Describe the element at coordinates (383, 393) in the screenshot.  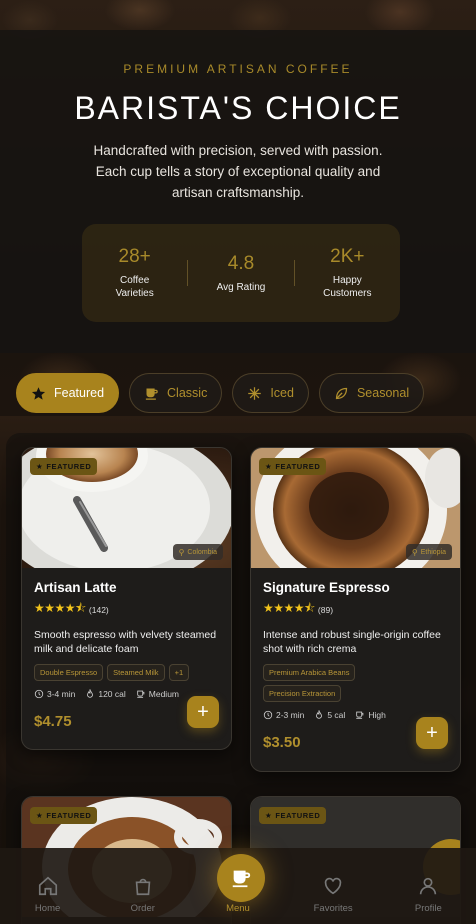
I see `tab-label: Seasonal` at that location.